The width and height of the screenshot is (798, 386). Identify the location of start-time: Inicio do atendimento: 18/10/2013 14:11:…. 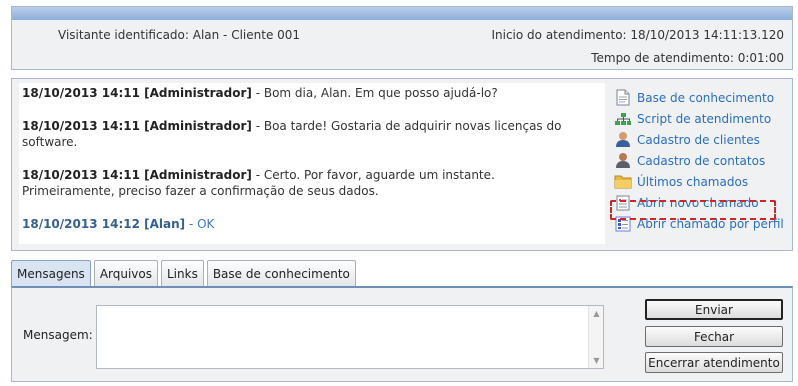
(637, 35).